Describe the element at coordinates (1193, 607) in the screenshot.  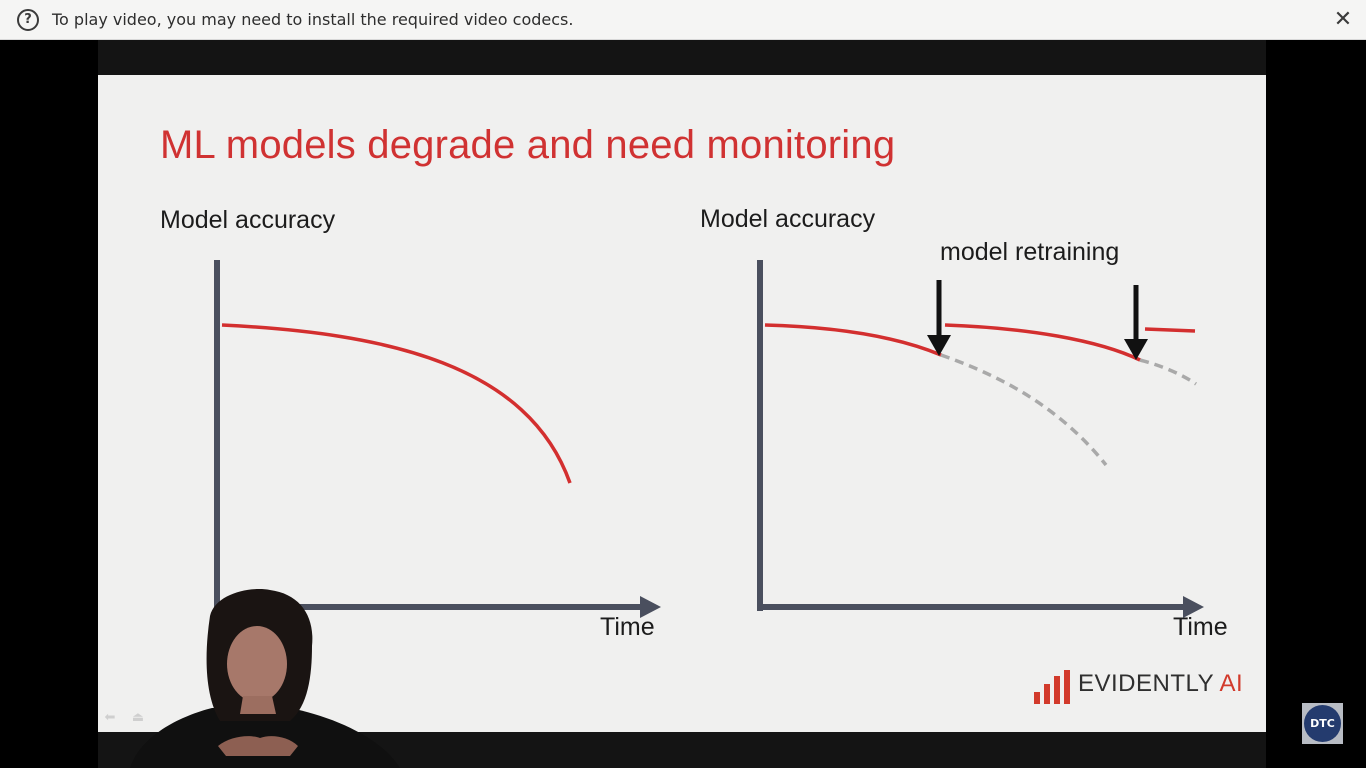
I see `right-x-axis-arrowhead` at that location.